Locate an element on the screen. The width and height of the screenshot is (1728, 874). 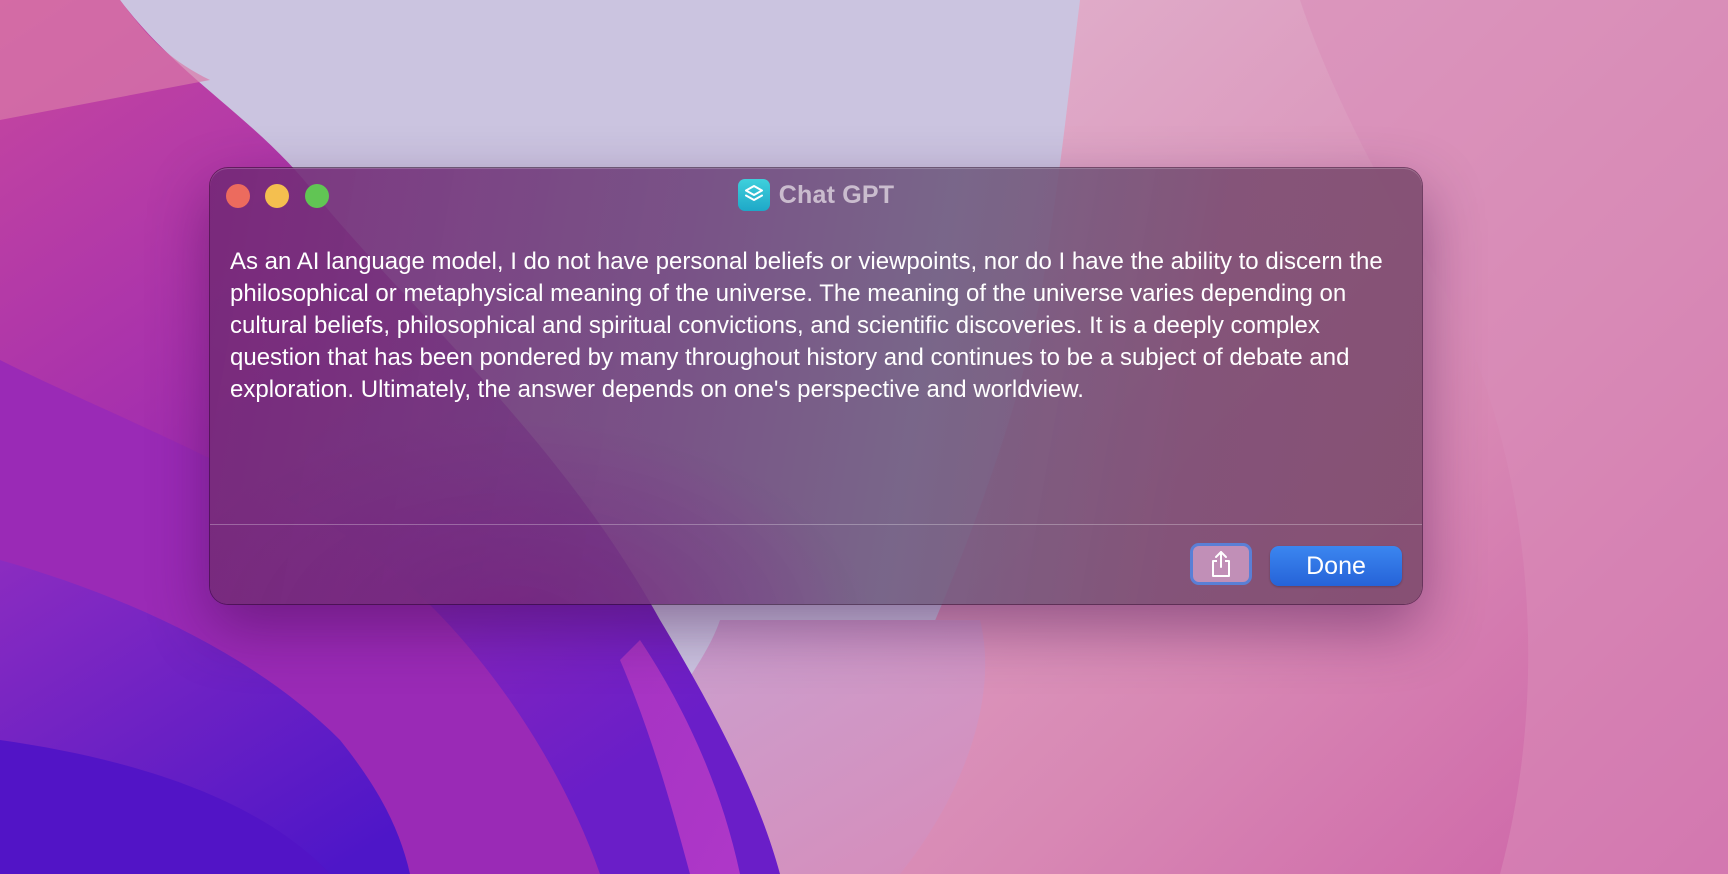
done-button: Done is located at coordinates (1336, 566).